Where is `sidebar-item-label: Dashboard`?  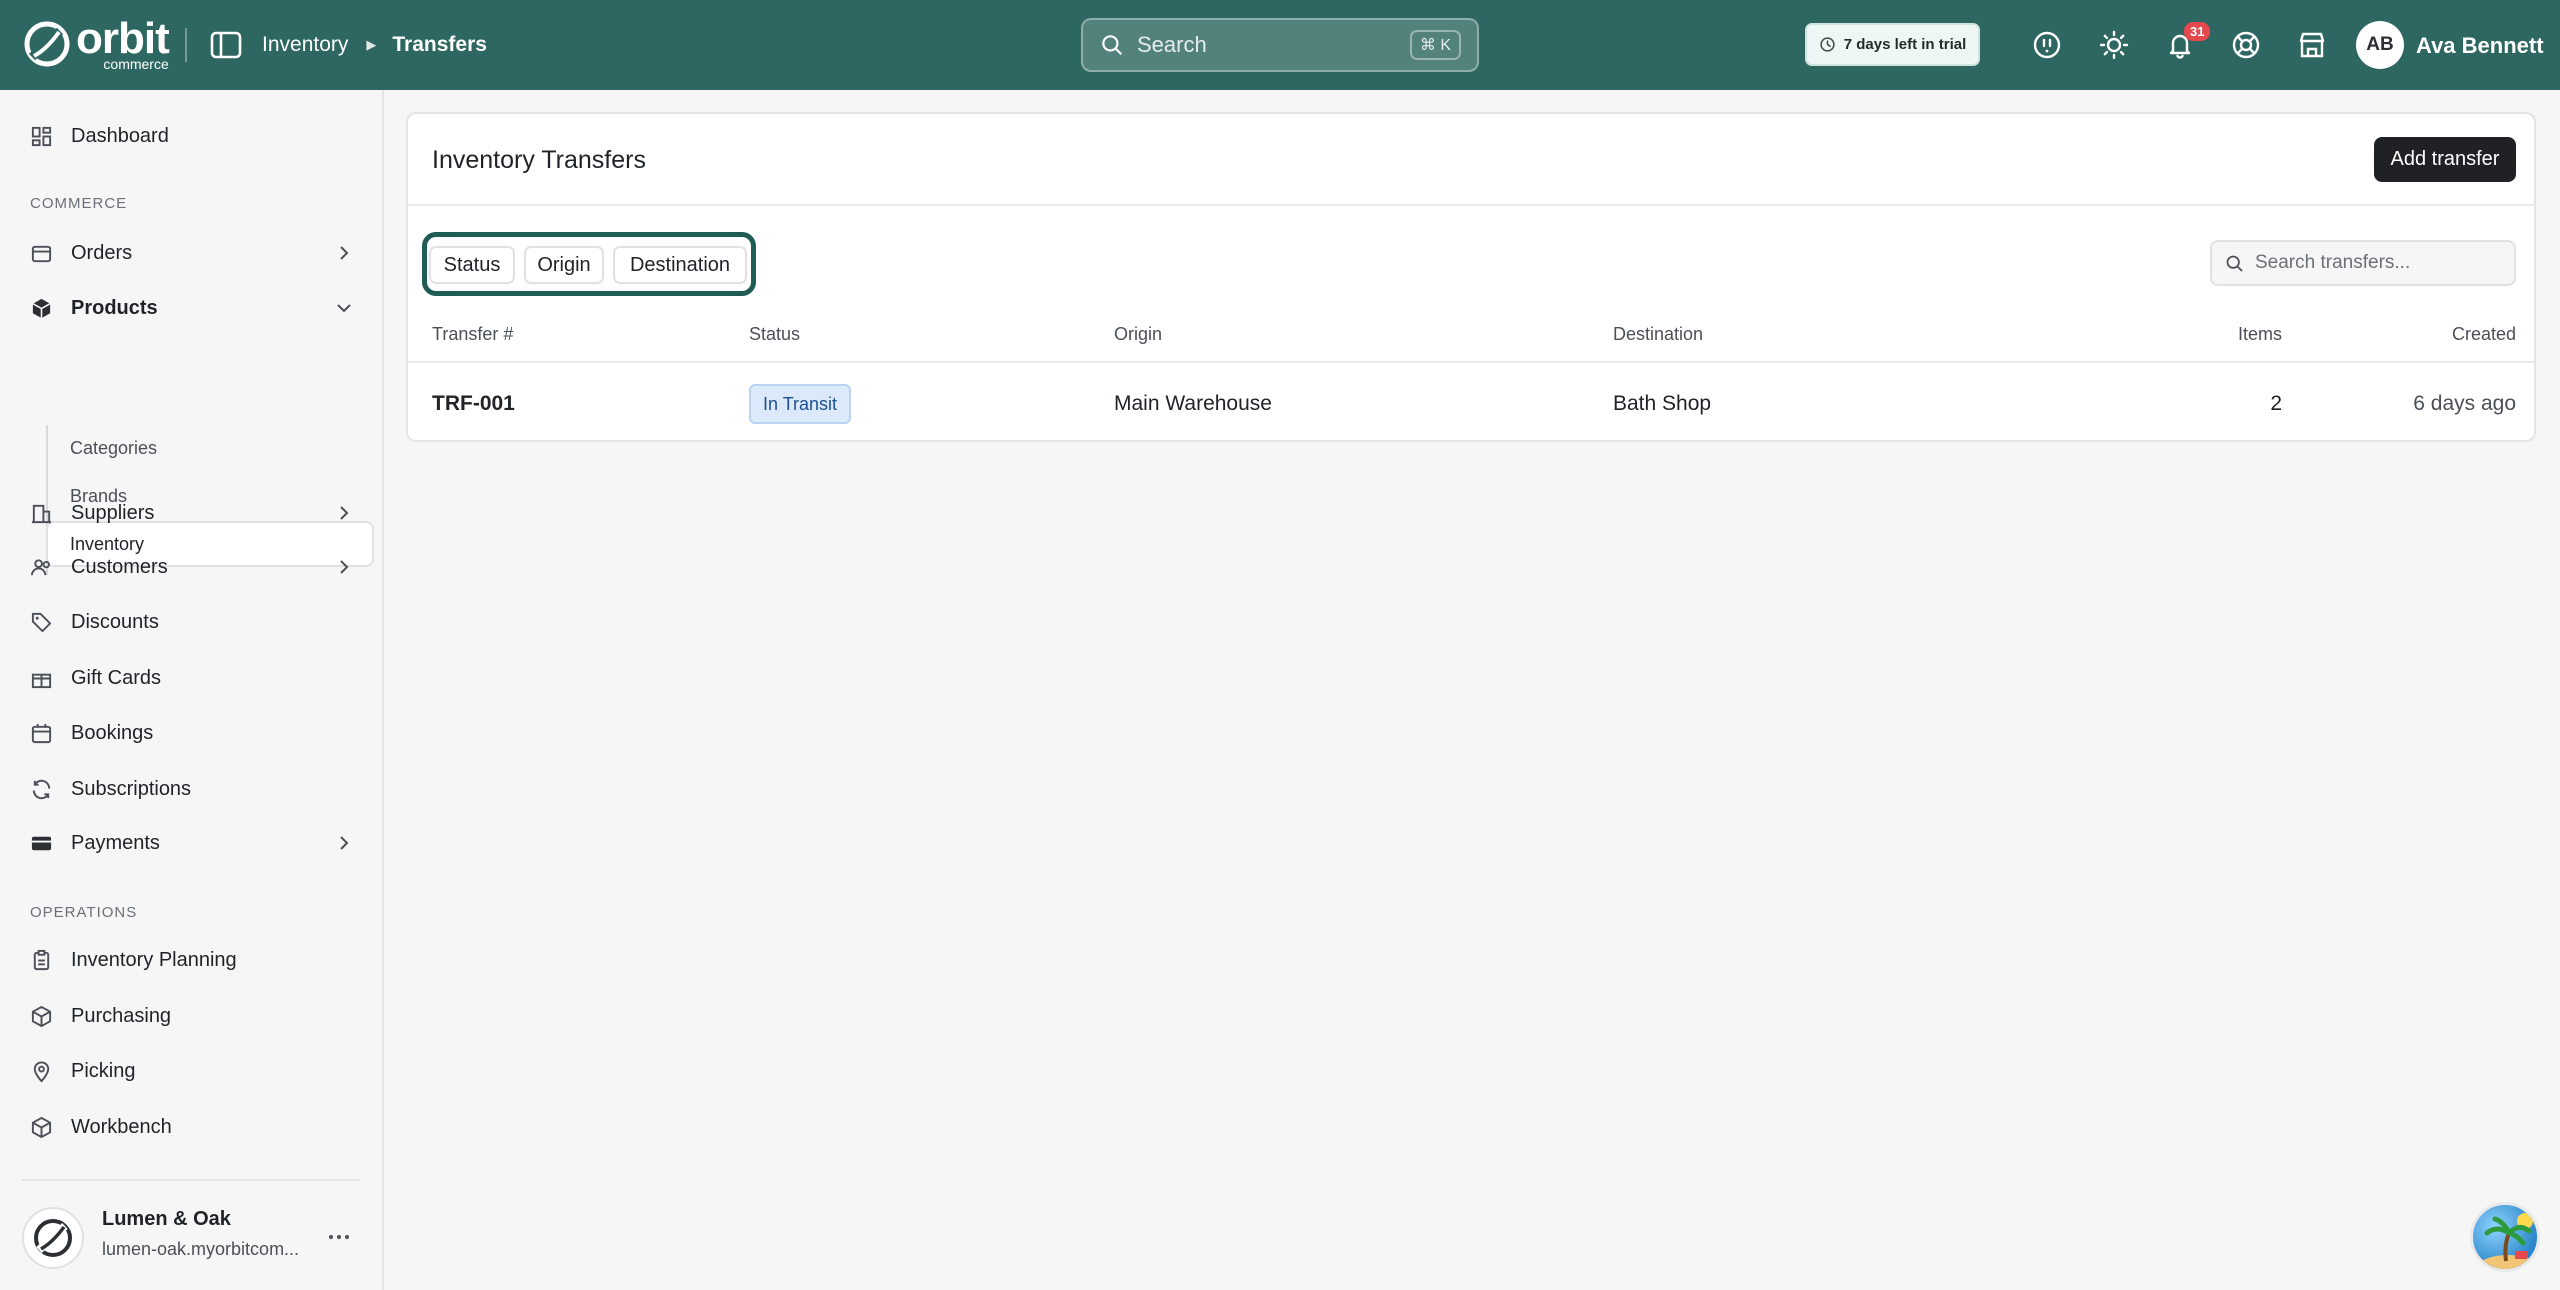
sidebar-item-label: Dashboard is located at coordinates (120, 135).